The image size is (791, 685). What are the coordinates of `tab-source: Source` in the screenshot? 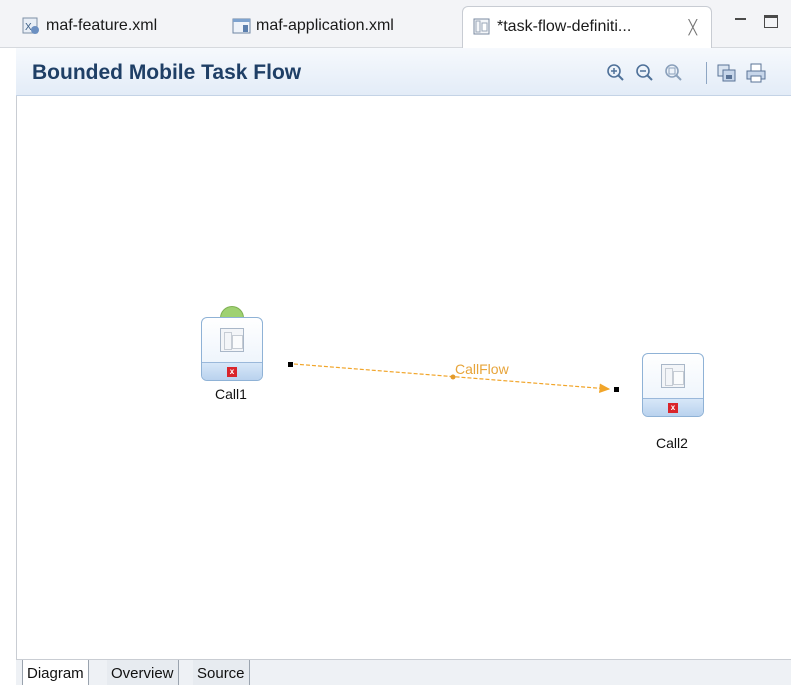 It's located at (221, 672).